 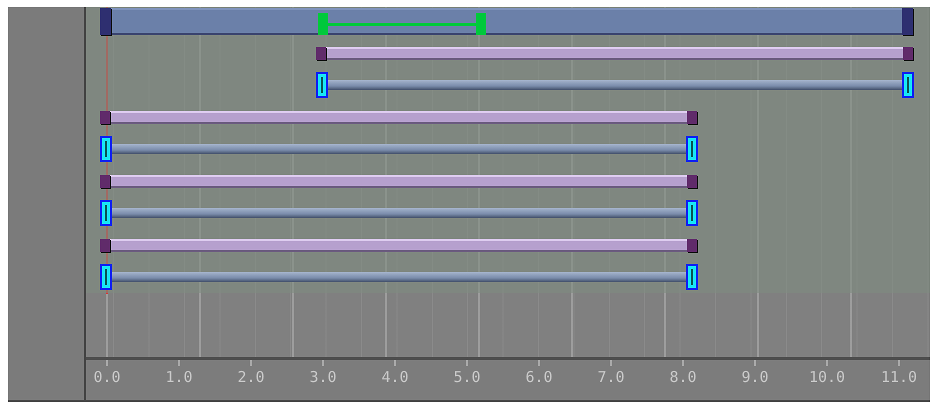 What do you see at coordinates (827, 377) in the screenshot?
I see `ruler-label: 10.0` at bounding box center [827, 377].